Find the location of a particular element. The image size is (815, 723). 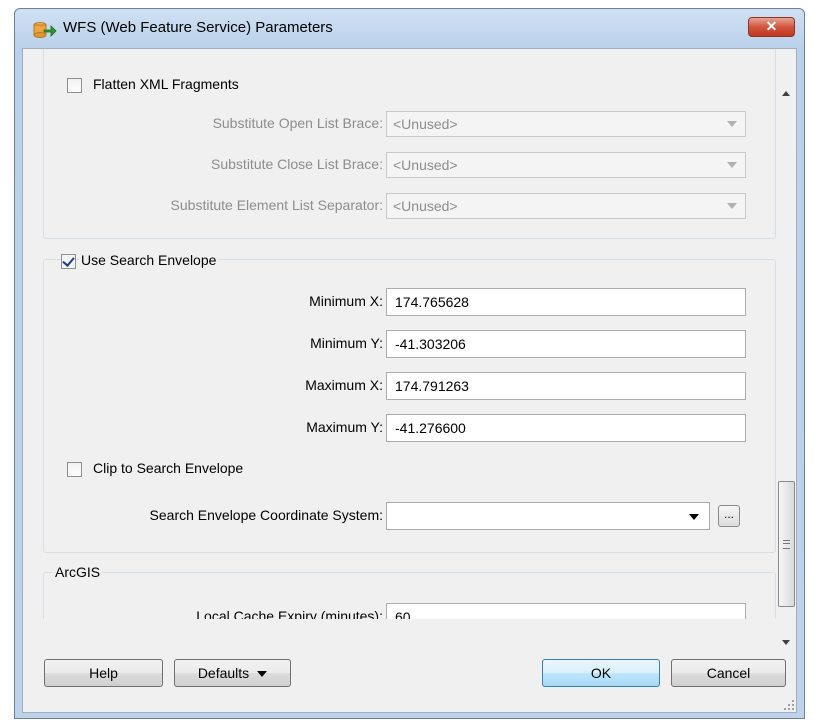

use-search-envelope-label: Use Search Envelope is located at coordinates (149, 260).